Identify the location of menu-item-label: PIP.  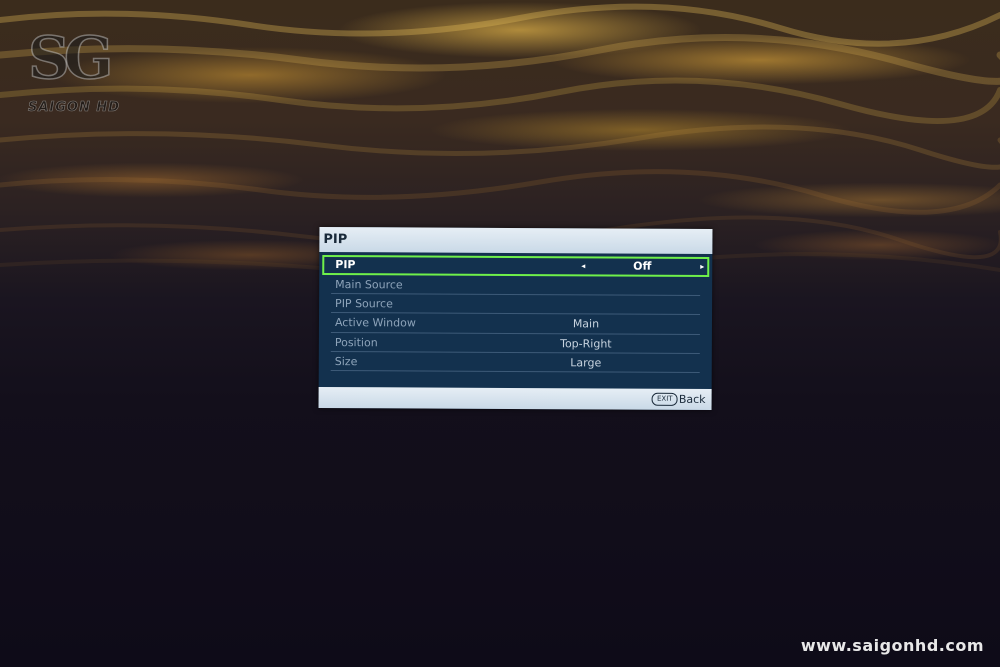
(345, 265).